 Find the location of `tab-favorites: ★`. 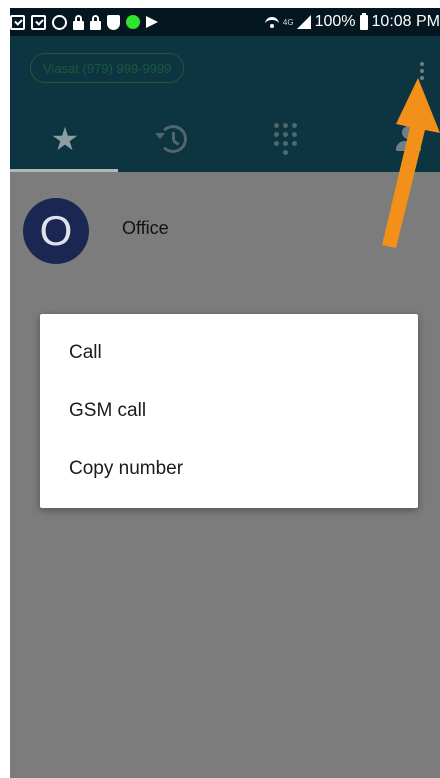

tab-favorites: ★ is located at coordinates (65, 139).